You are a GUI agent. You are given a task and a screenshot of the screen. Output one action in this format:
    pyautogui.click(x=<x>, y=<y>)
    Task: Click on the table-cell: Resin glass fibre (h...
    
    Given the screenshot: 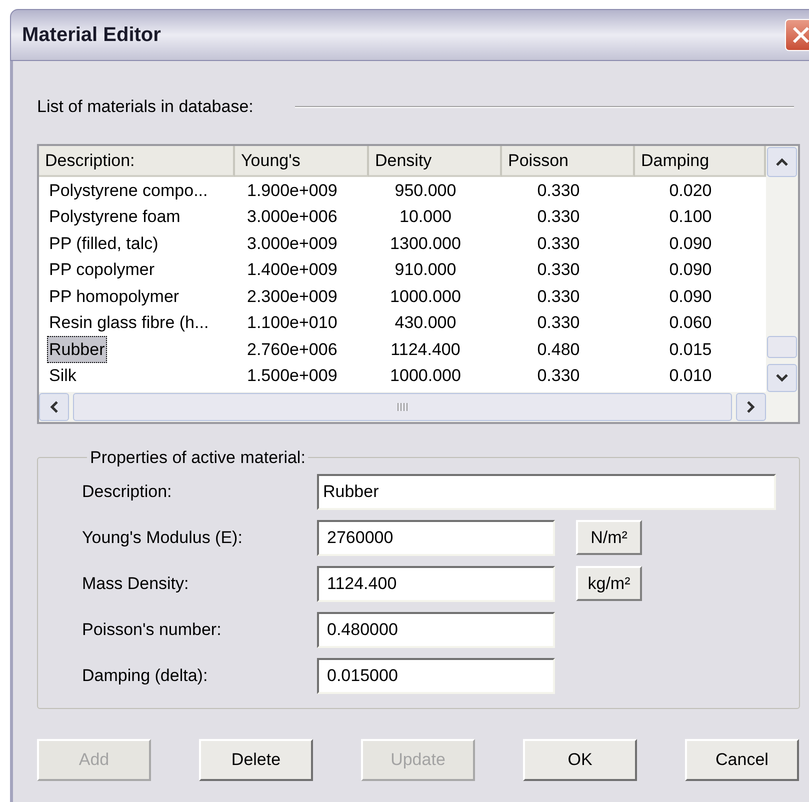 What is the action you would take?
    pyautogui.click(x=129, y=322)
    